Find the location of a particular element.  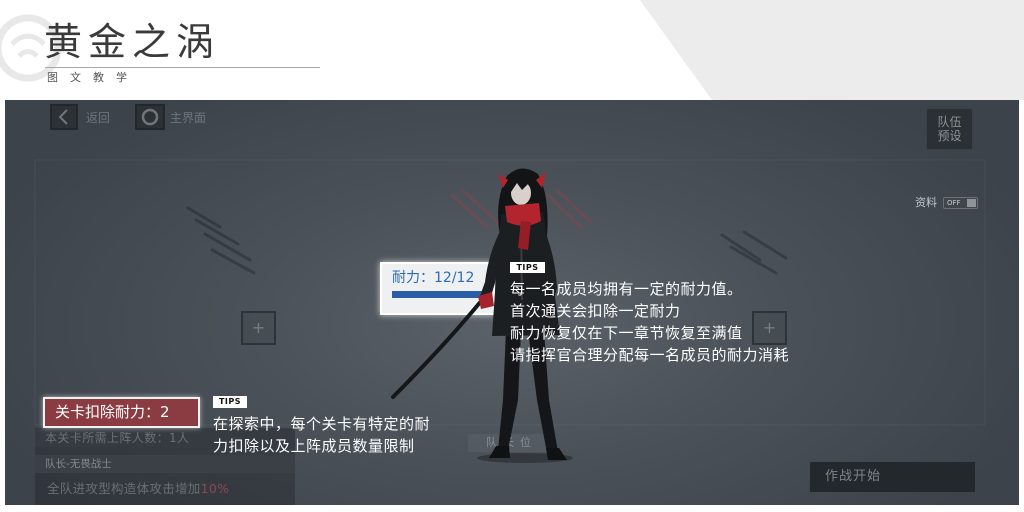

team-preset-label-line-2: 预设 is located at coordinates (949, 136).